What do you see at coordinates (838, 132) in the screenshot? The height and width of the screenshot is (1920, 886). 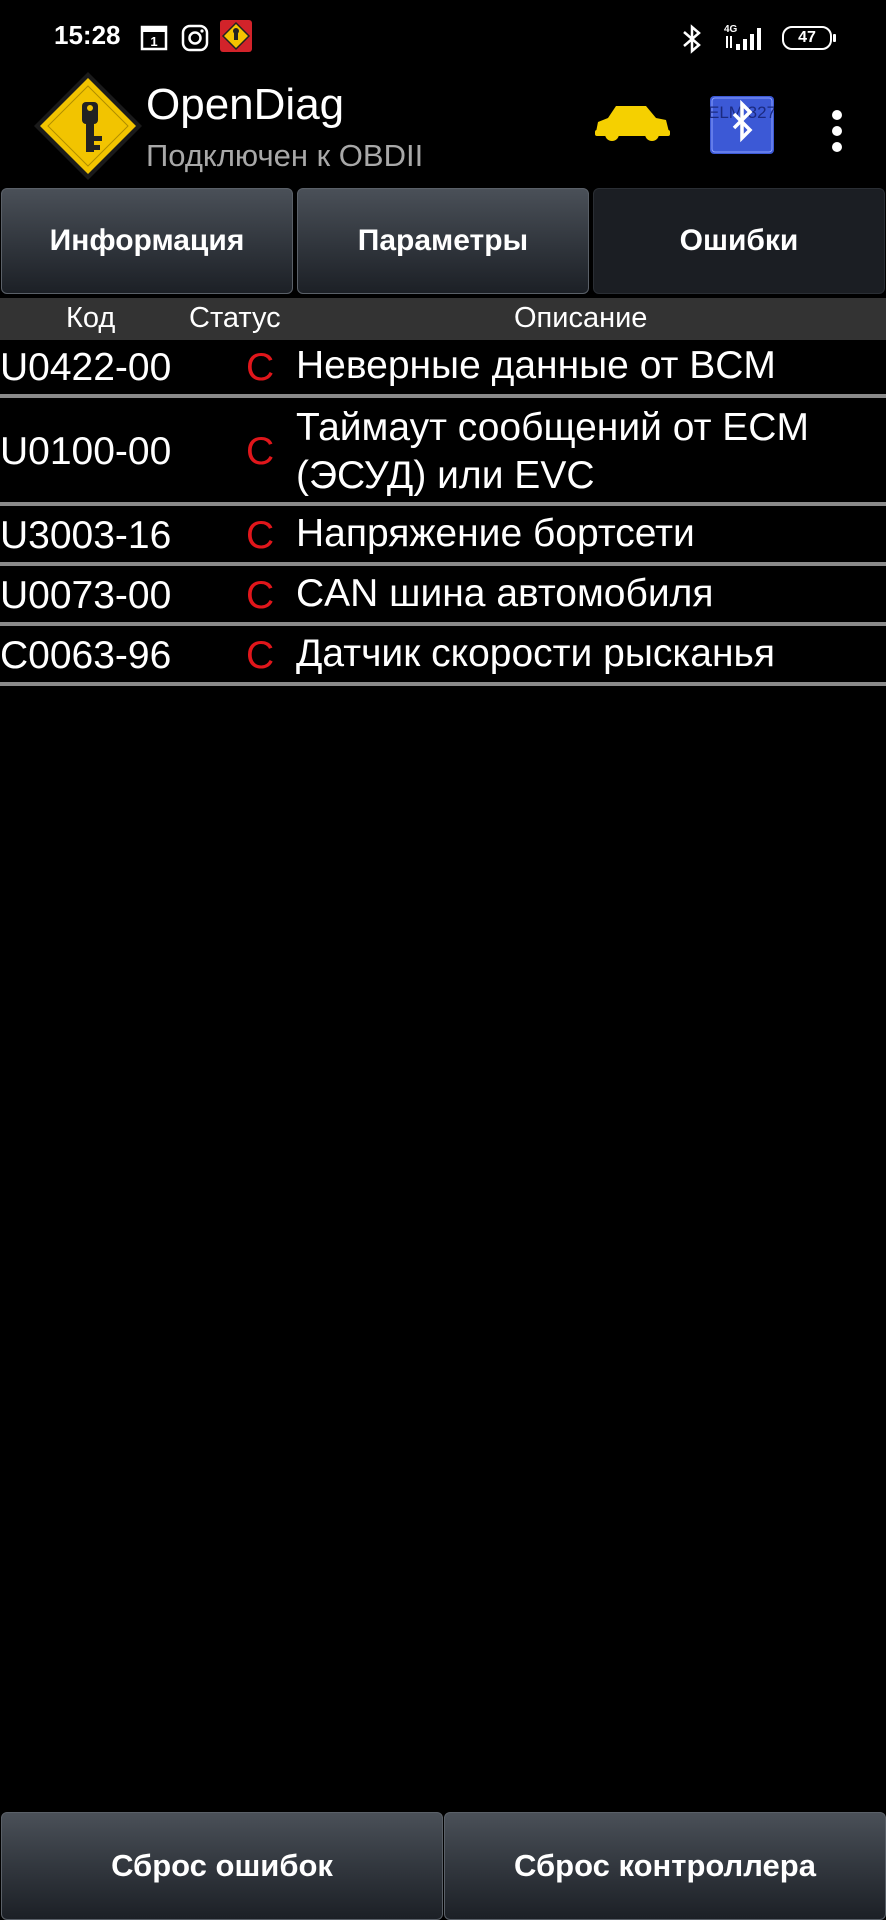 I see `overflow-menu-icon` at bounding box center [838, 132].